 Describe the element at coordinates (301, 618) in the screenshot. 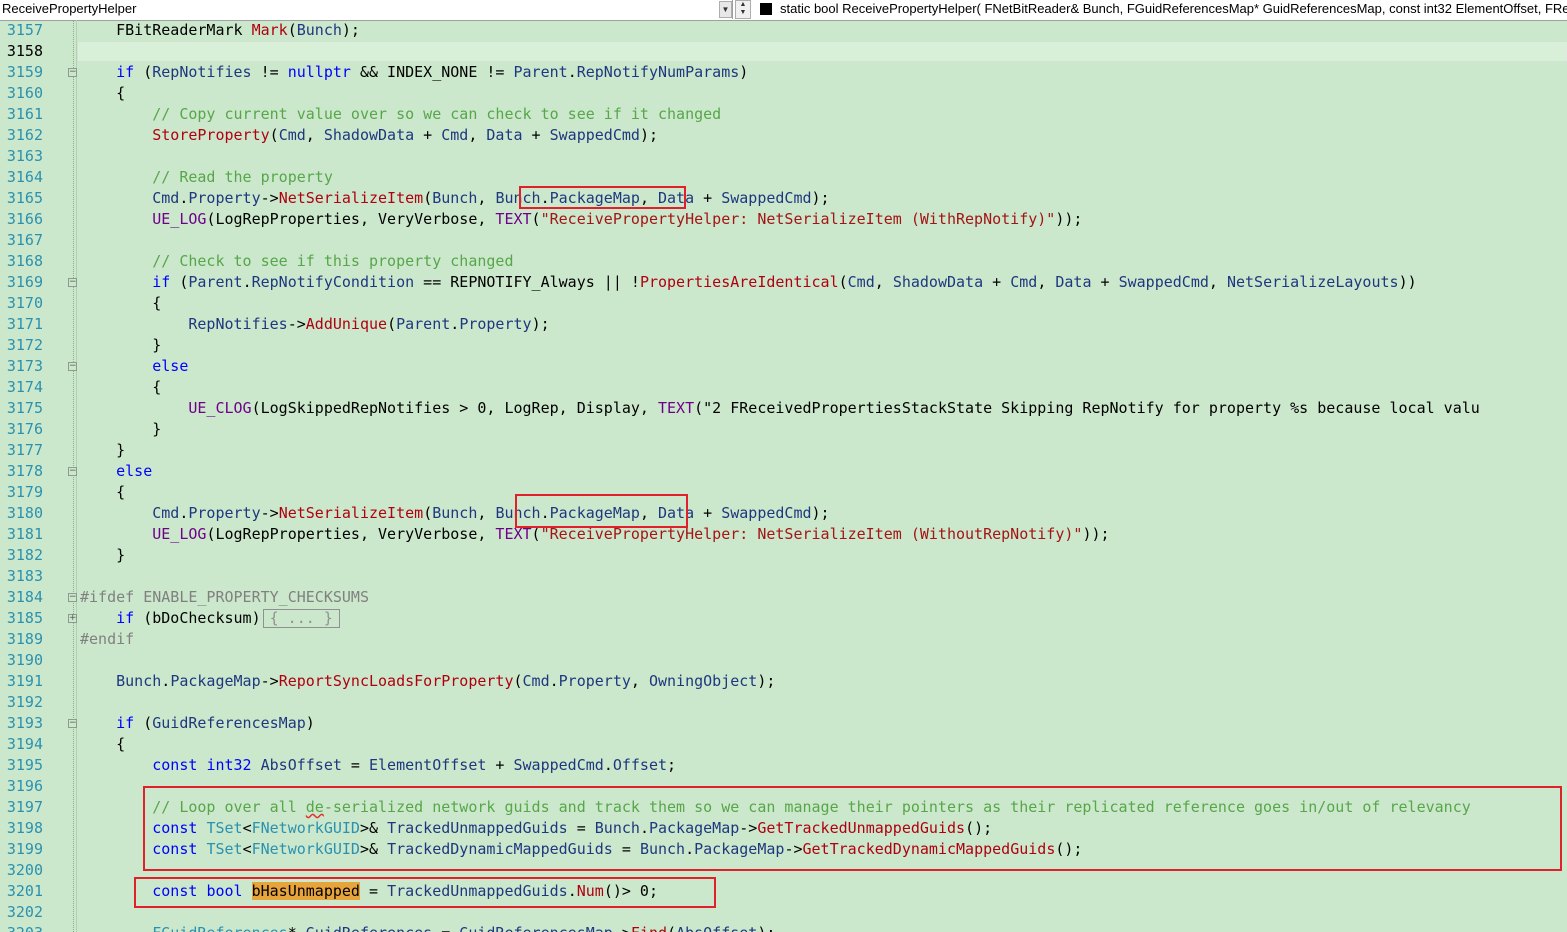

I see `collapsed-block: { ... }` at that location.